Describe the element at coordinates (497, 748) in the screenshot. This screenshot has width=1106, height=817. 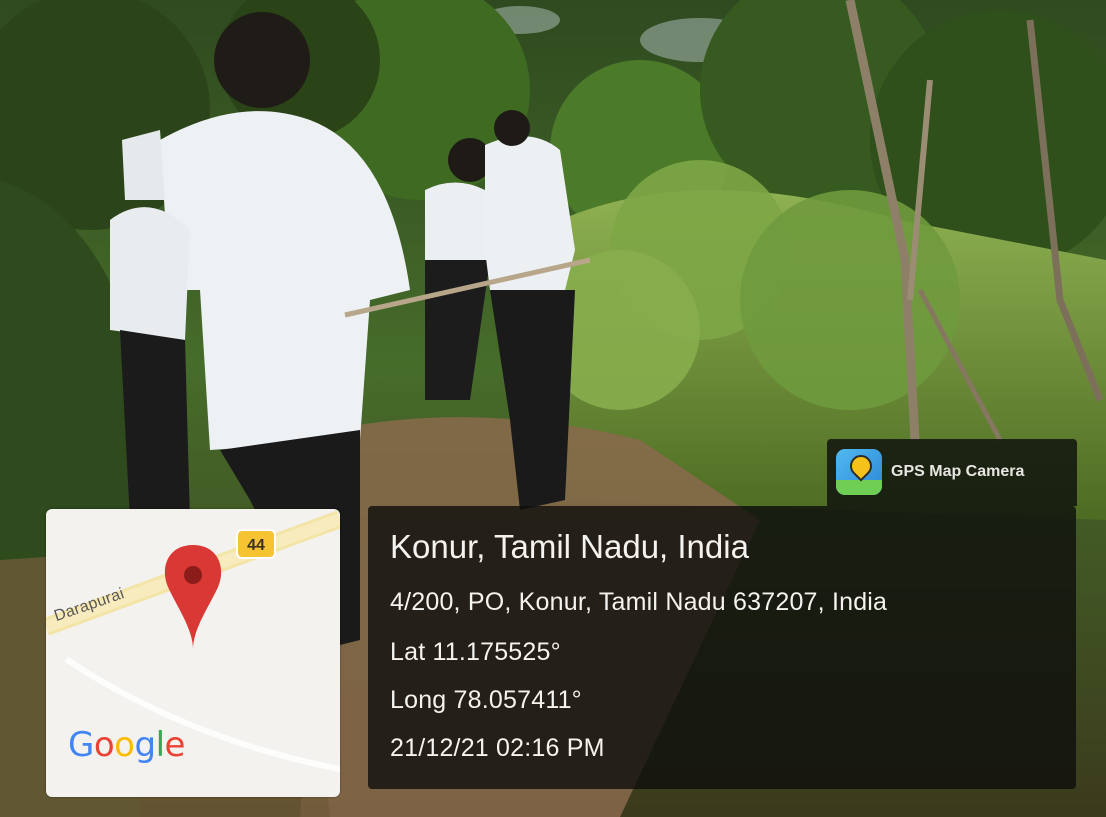
I see `capture-timestamp: 21/12/21 02:16 PM` at that location.